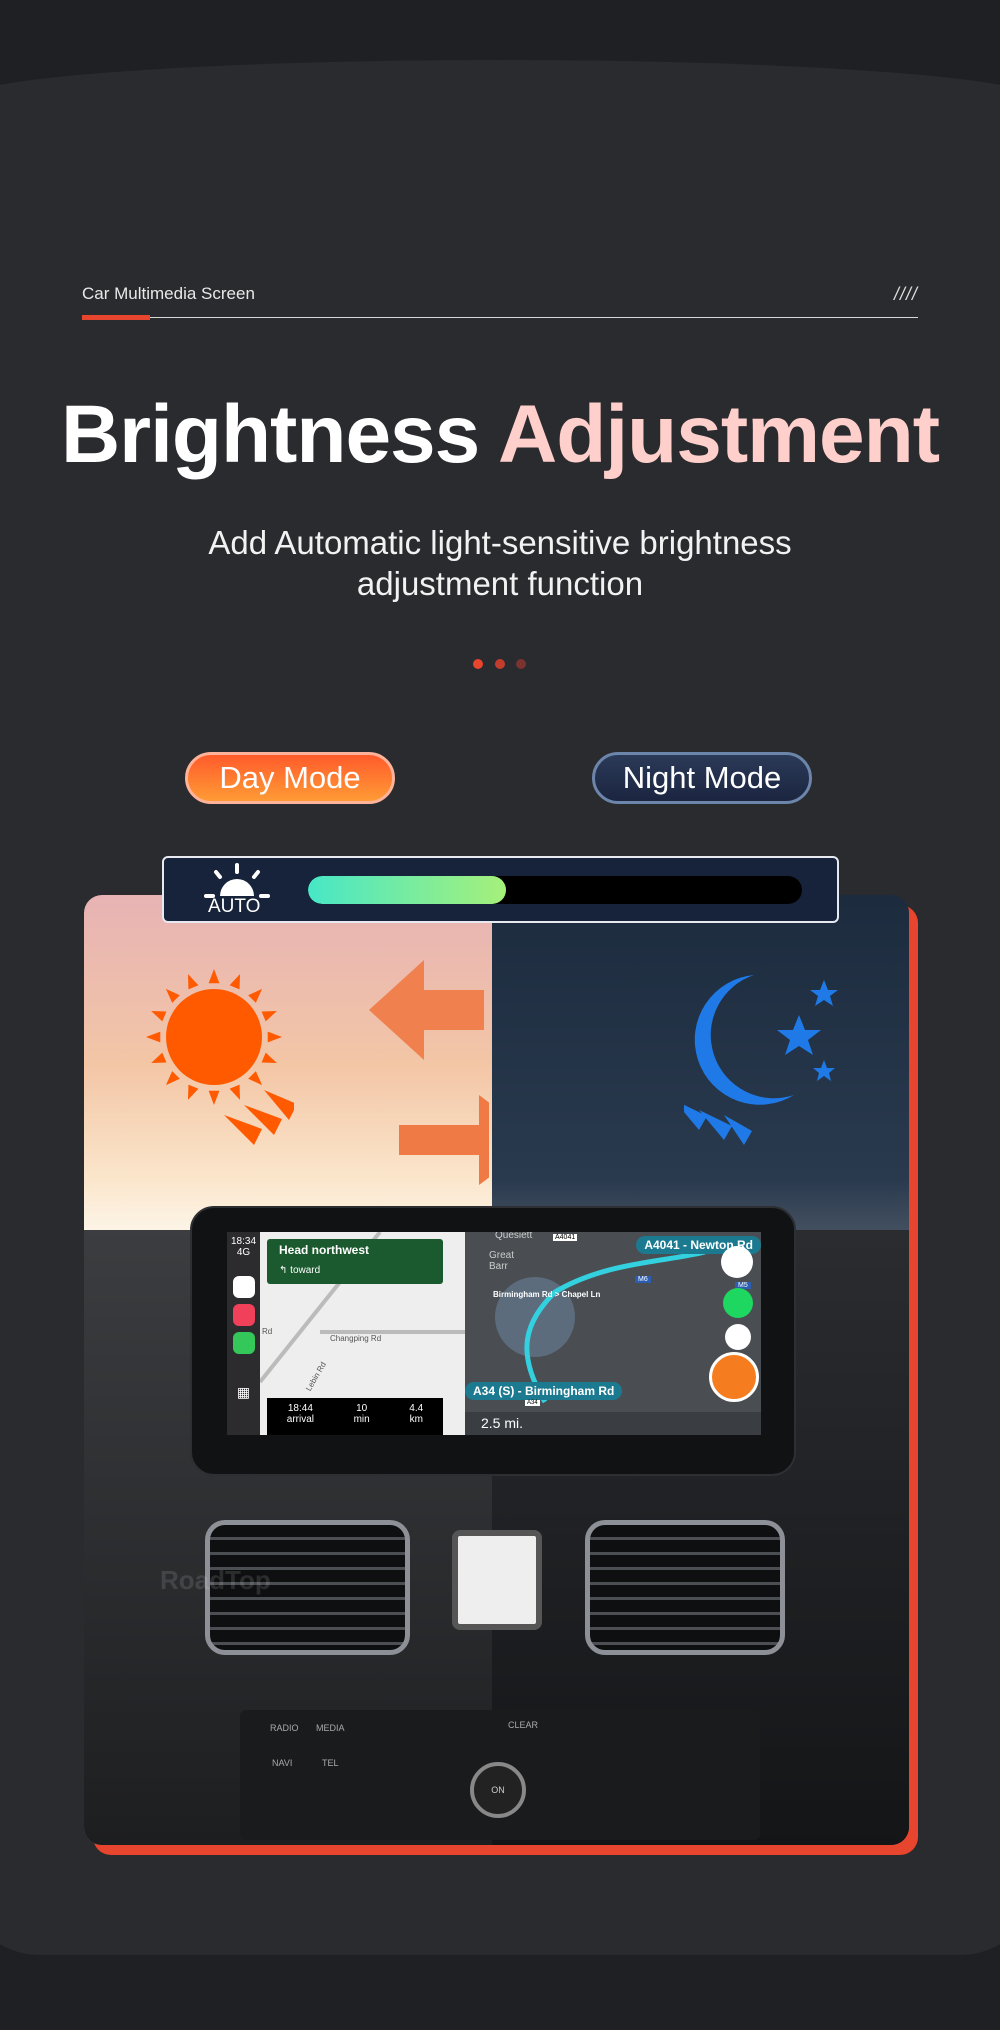 The width and height of the screenshot is (1000, 2030). I want to click on clear-button: CLEAR, so click(523, 1725).